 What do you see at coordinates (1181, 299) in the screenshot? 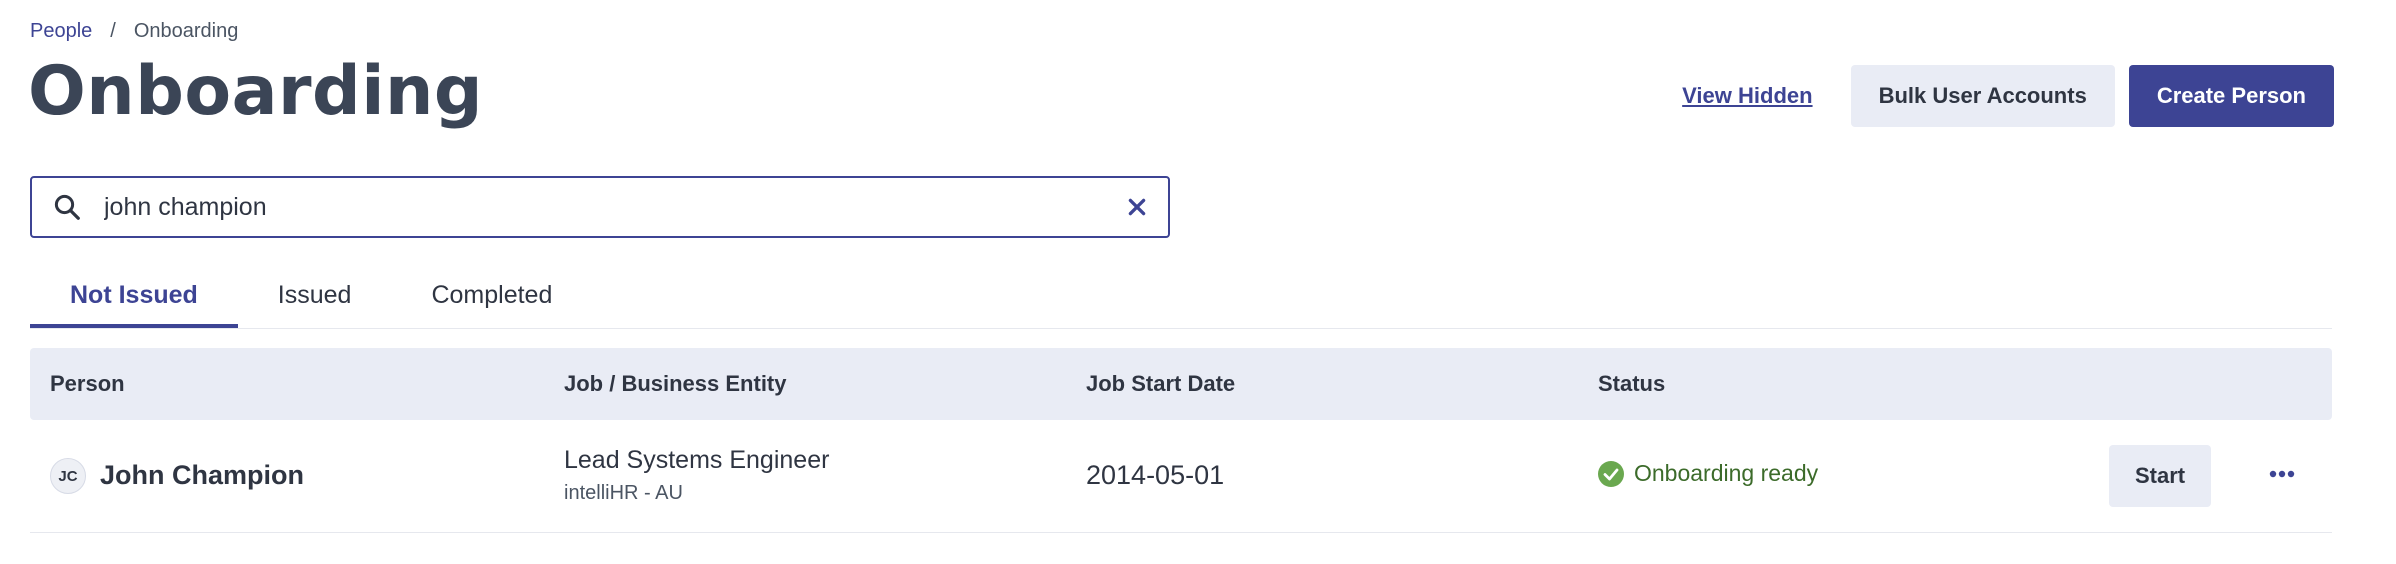
I see `tab-bar: Not Issued Issued Completed` at bounding box center [1181, 299].